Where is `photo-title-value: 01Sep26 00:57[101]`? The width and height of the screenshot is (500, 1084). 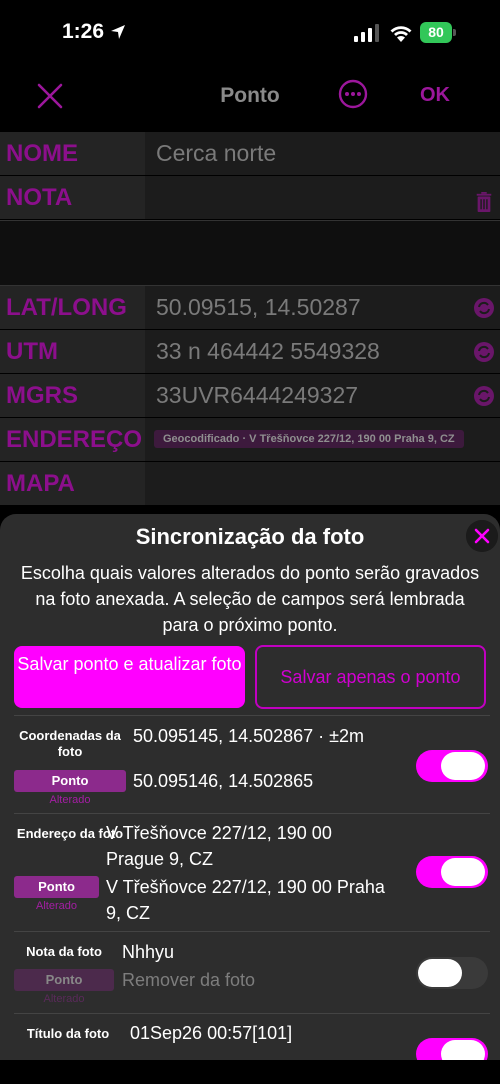 photo-title-value: 01Sep26 00:57[101] is located at coordinates (211, 1033).